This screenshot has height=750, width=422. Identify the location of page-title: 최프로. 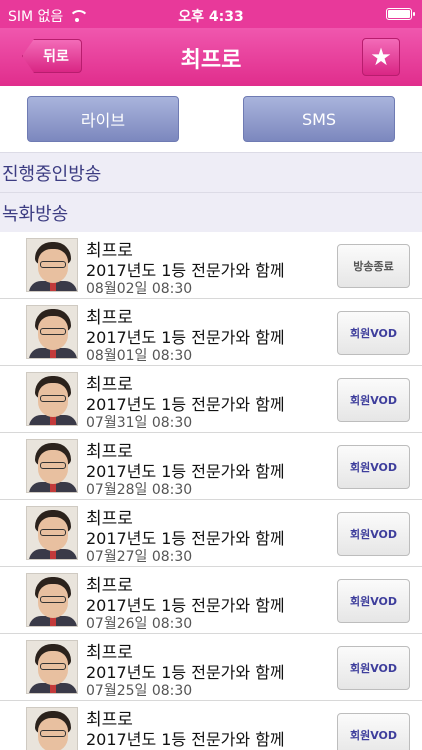
(211, 60).